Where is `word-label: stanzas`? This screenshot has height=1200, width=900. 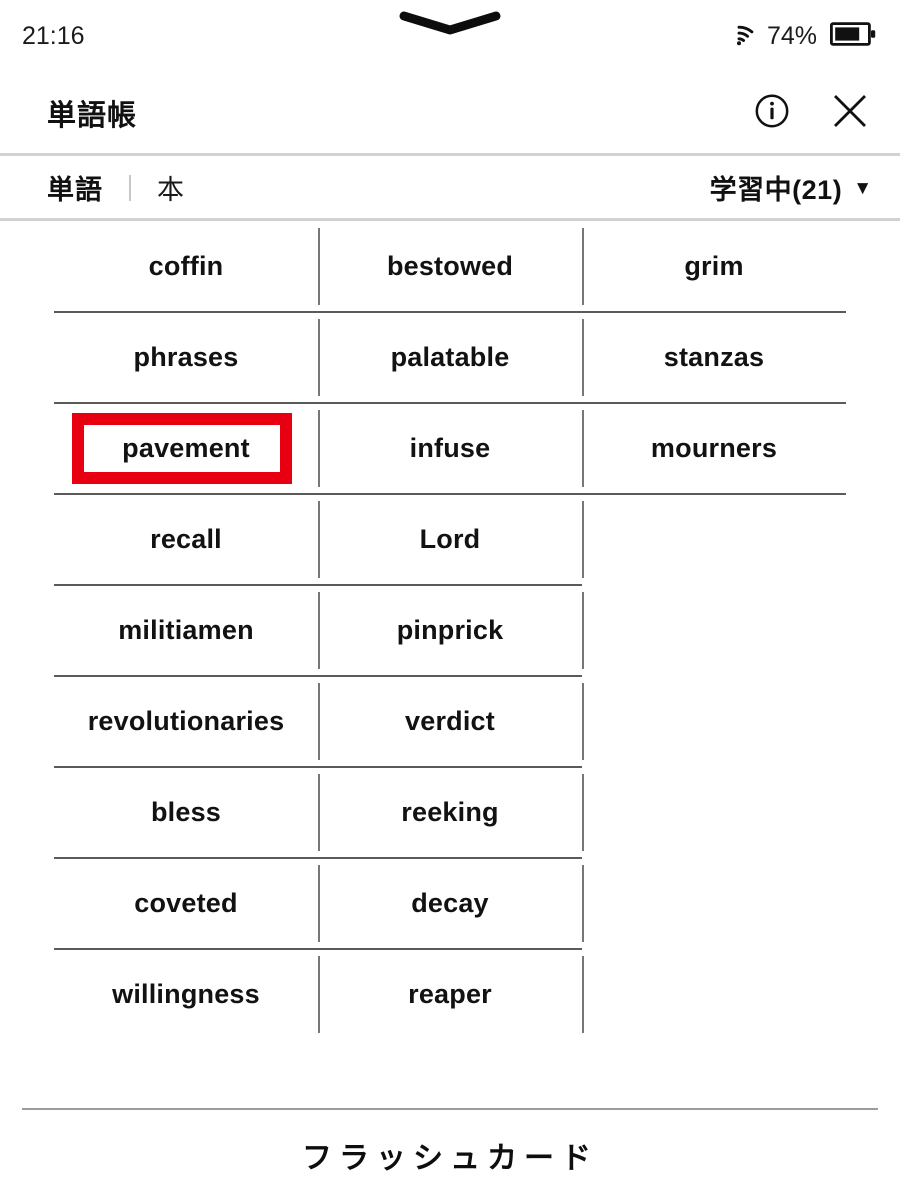
word-label: stanzas is located at coordinates (714, 357).